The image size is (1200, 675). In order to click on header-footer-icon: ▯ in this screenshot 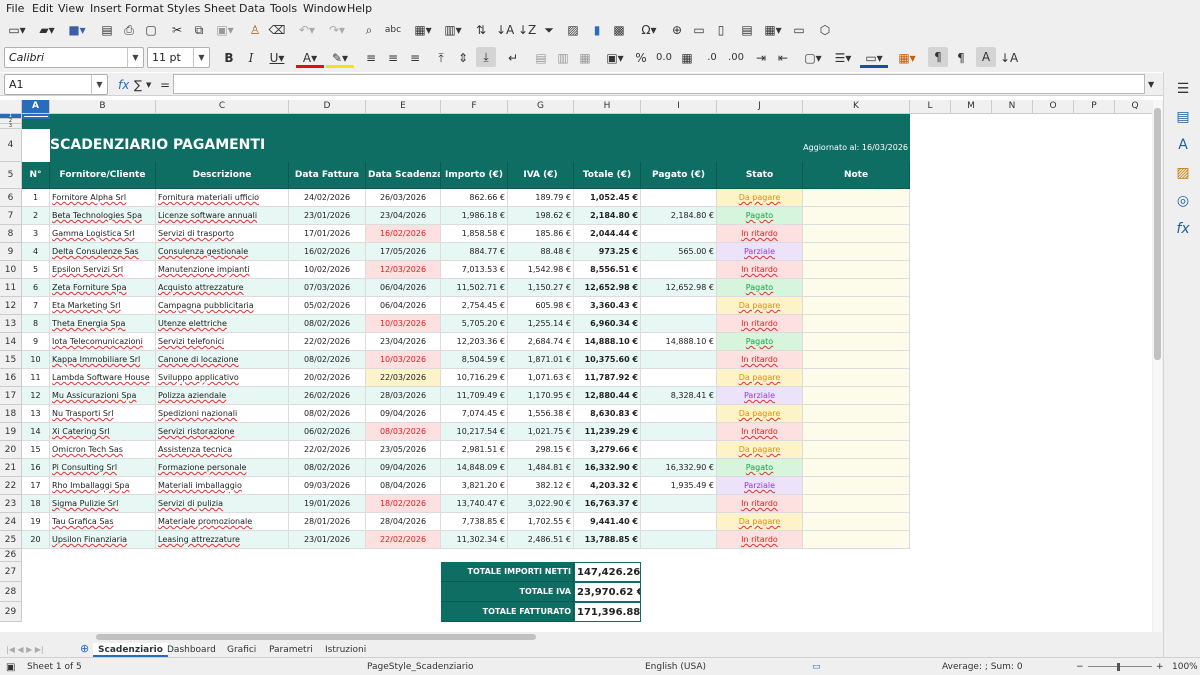, I will do `click(721, 30)`.